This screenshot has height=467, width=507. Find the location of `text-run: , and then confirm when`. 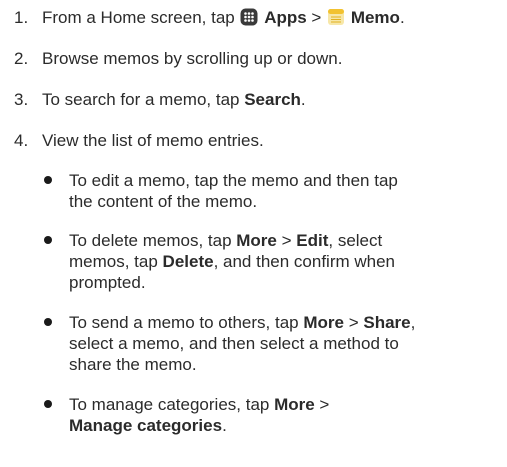

text-run: , and then confirm when is located at coordinates (304, 261).